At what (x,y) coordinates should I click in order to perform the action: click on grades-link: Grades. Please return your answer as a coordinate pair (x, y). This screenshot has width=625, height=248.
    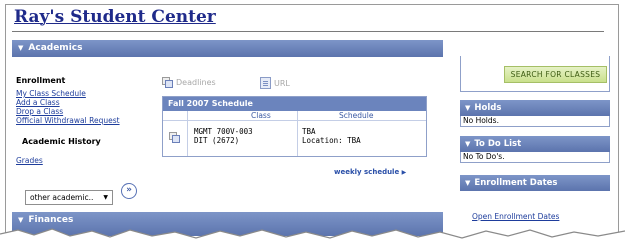
    Looking at the image, I should click on (29, 160).